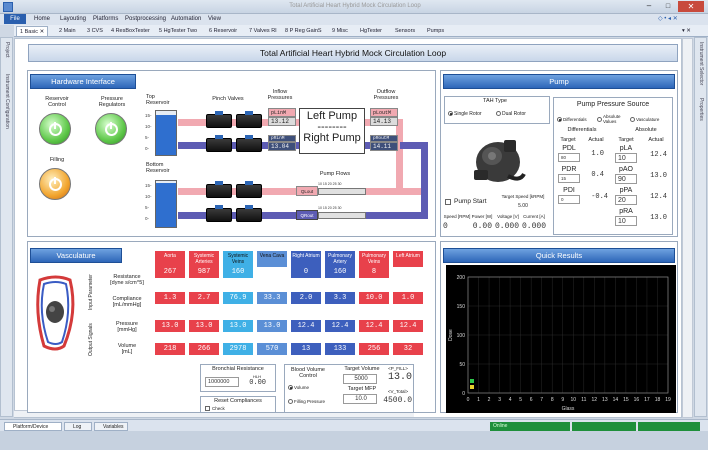  What do you see at coordinates (687, 228) in the screenshot?
I see `vertical-scrollbar` at bounding box center [687, 228].